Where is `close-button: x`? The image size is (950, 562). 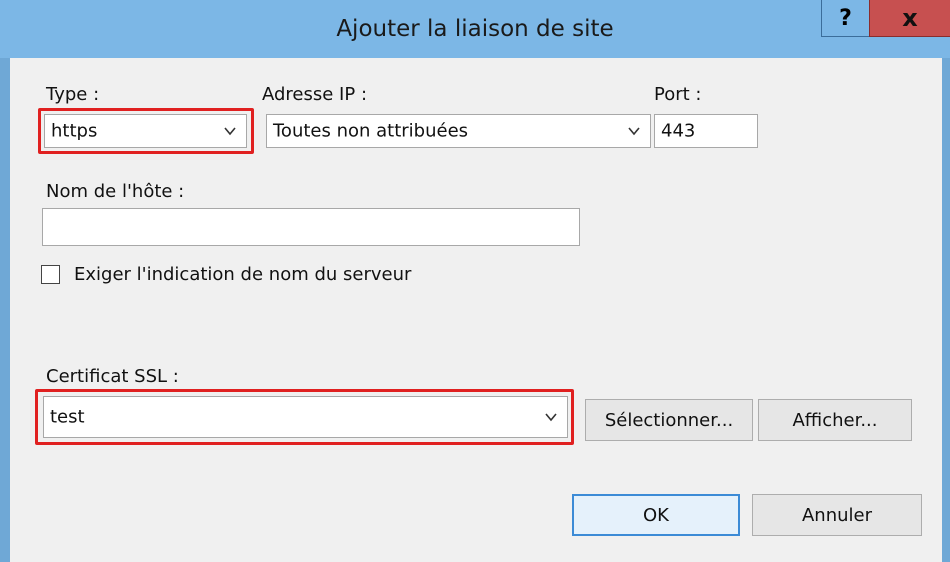
close-button: x is located at coordinates (909, 18).